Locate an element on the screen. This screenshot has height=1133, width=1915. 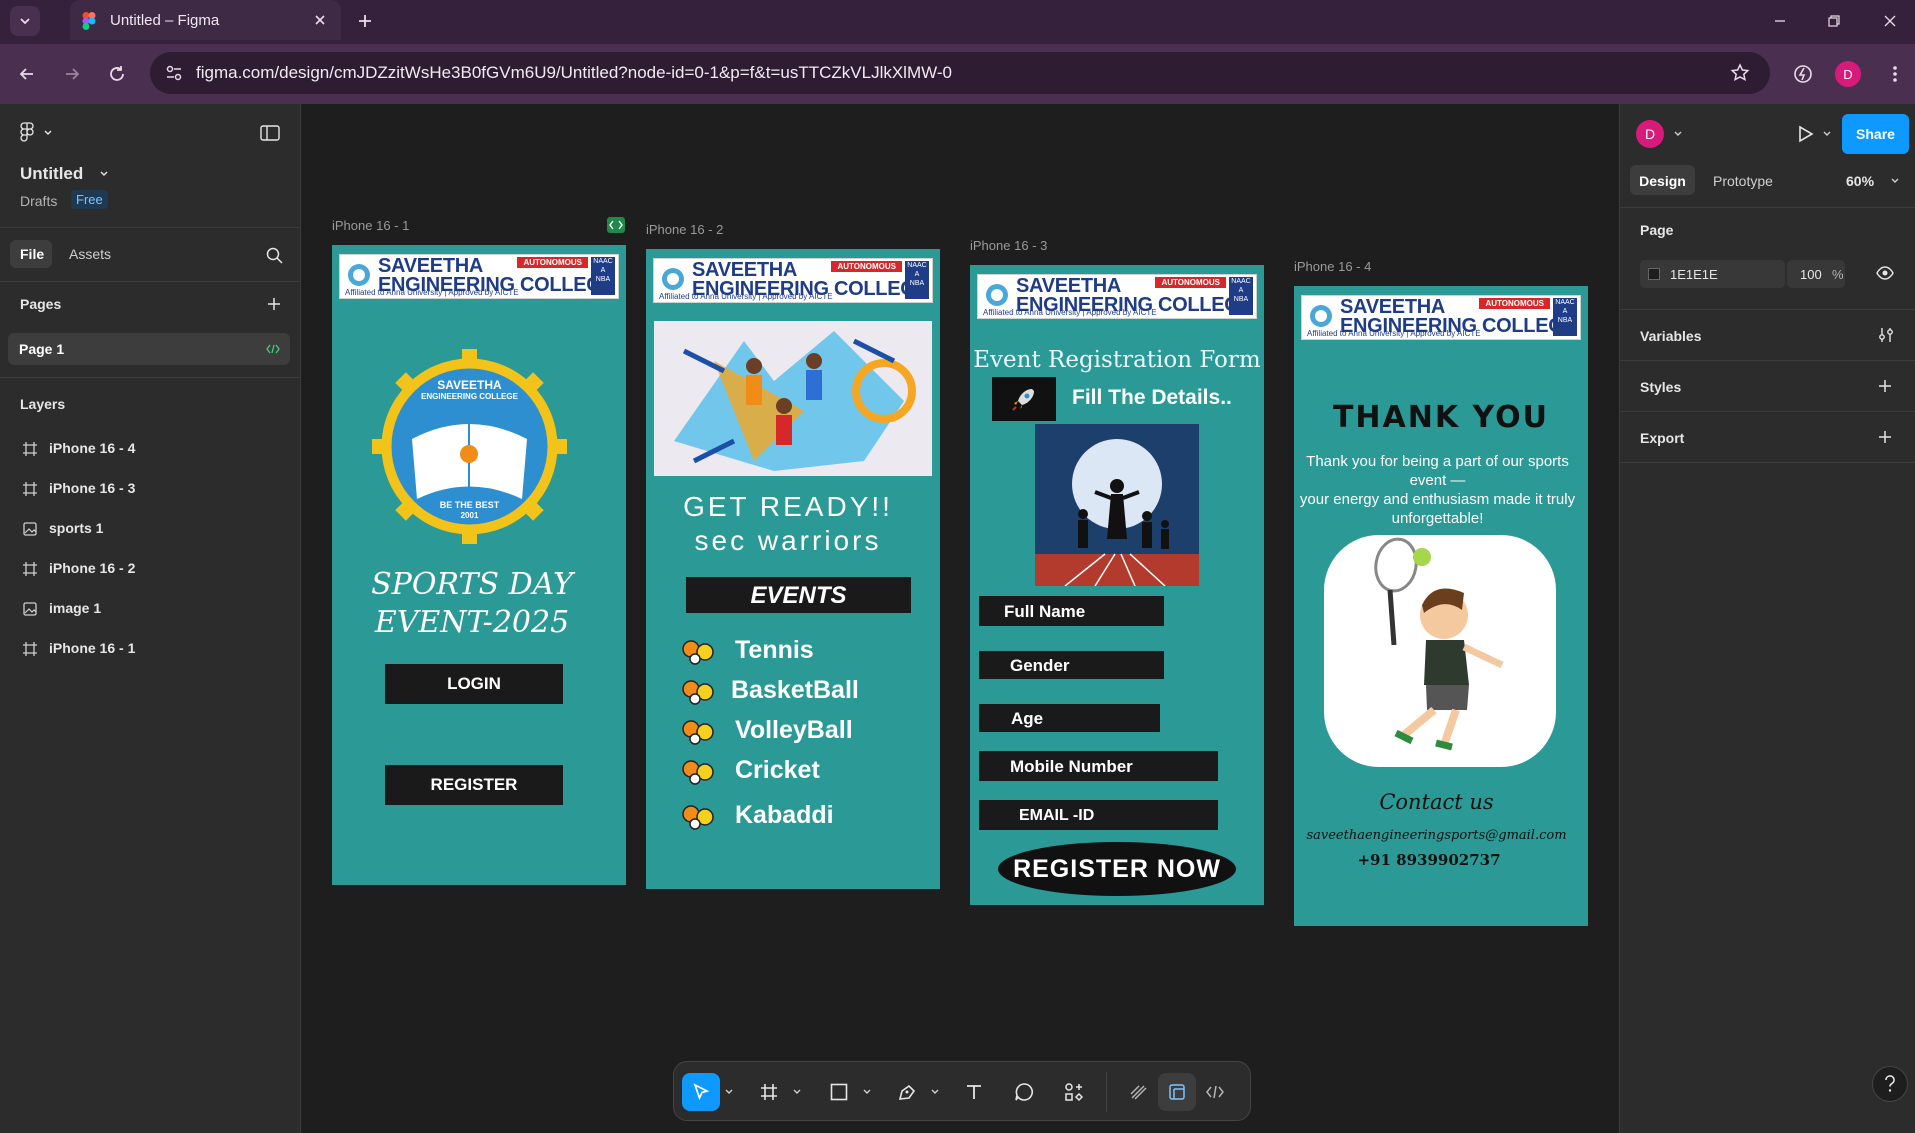
text-icon is located at coordinates (974, 1092).